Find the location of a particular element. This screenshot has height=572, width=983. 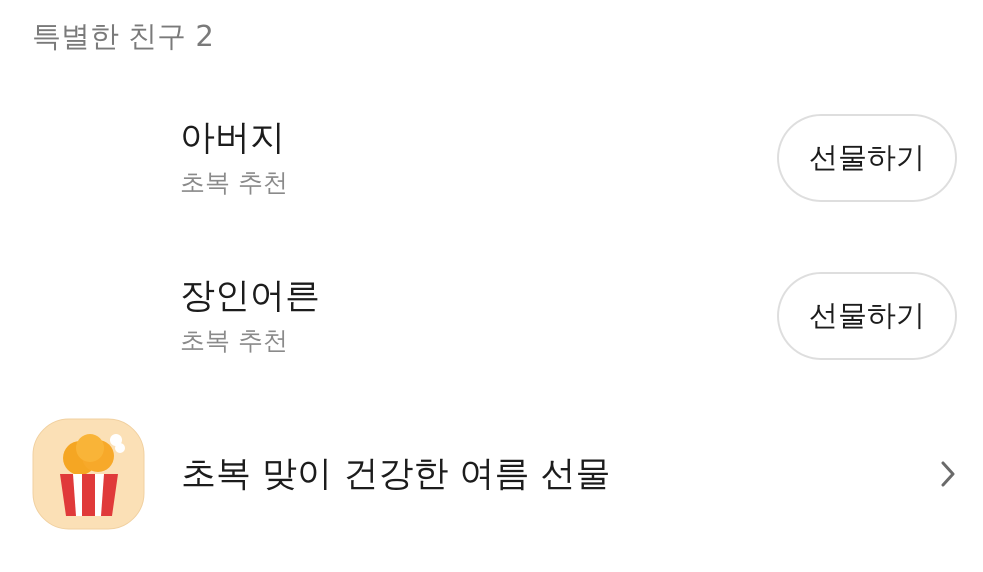

promo-text: 초복 맞이 건강한 여름 선물 is located at coordinates (396, 474).